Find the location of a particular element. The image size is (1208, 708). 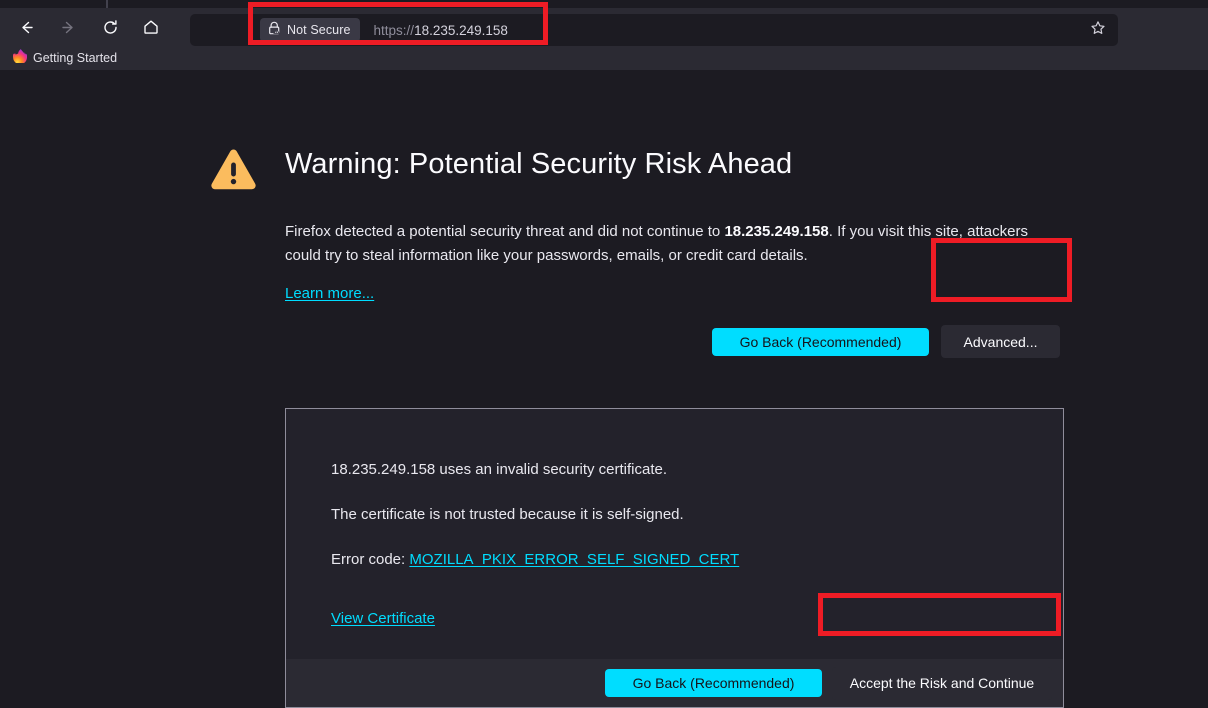

error-code-link: MOZILLA_PKIX_ERROR_SELF_SIGNED_CERT is located at coordinates (574, 559).